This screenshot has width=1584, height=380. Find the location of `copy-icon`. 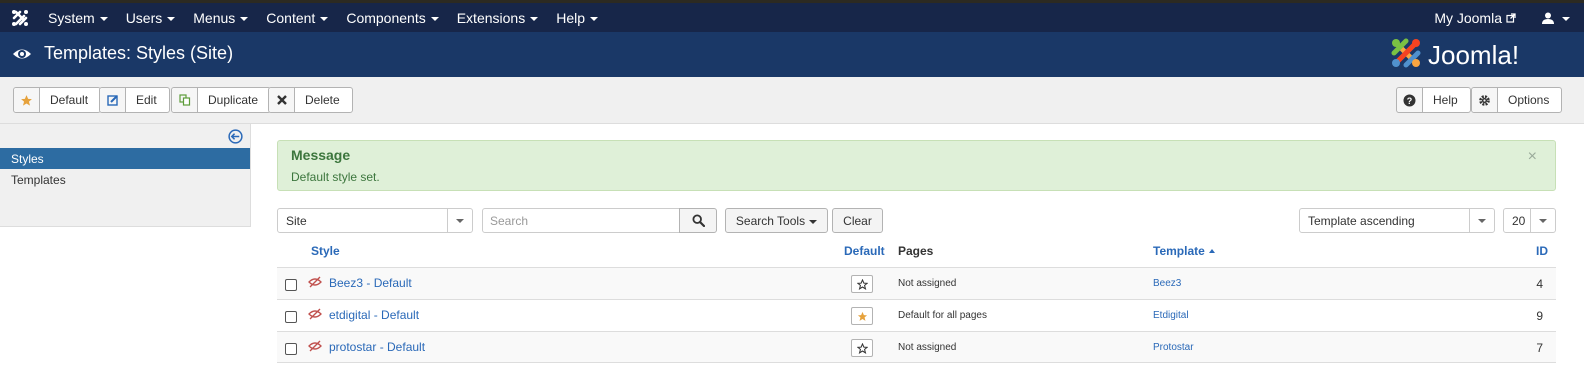

copy-icon is located at coordinates (185, 100).